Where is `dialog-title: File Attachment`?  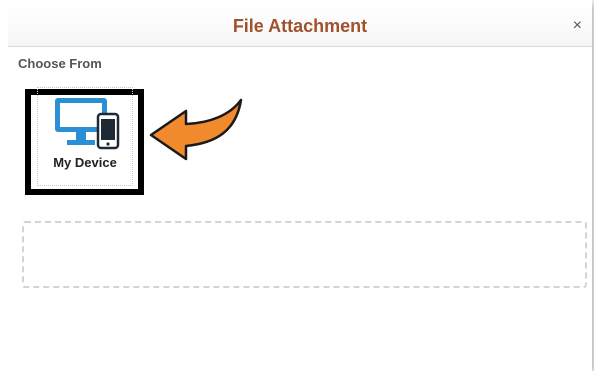
dialog-title: File Attachment is located at coordinates (300, 26).